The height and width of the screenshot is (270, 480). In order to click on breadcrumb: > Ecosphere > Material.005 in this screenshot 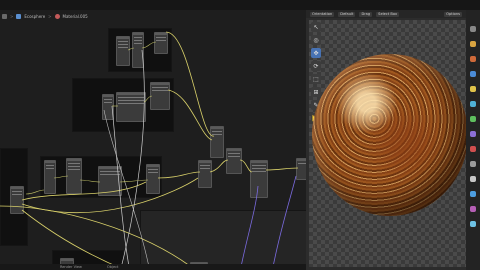, I will do `click(45, 16)`.